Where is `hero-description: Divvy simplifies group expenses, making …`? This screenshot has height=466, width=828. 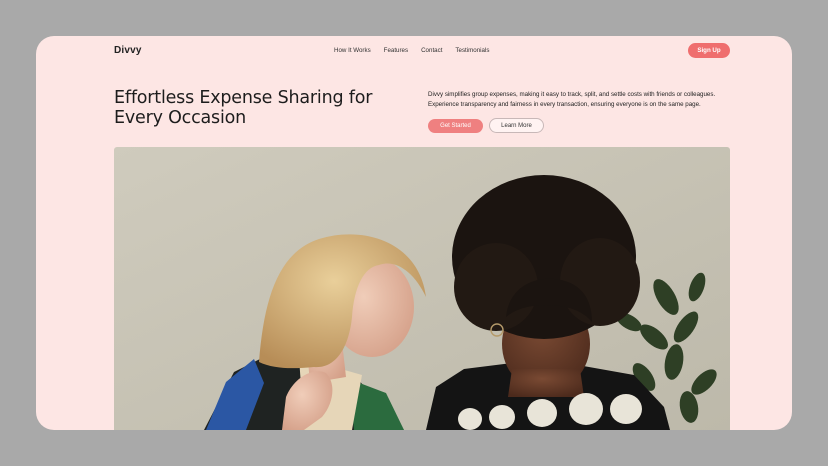
hero-description: Divvy simplifies group expenses, making … is located at coordinates (572, 99).